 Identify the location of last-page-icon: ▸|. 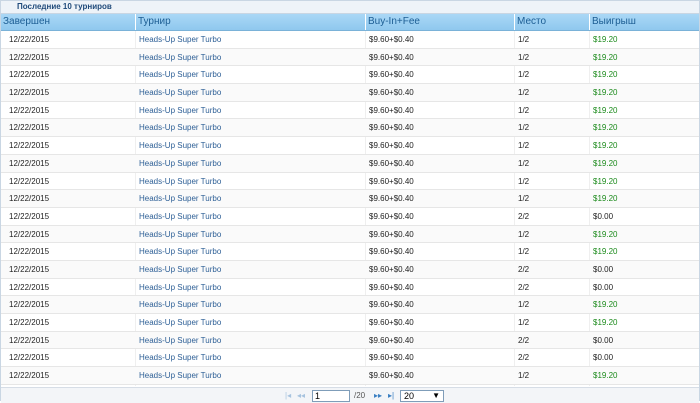
(391, 396).